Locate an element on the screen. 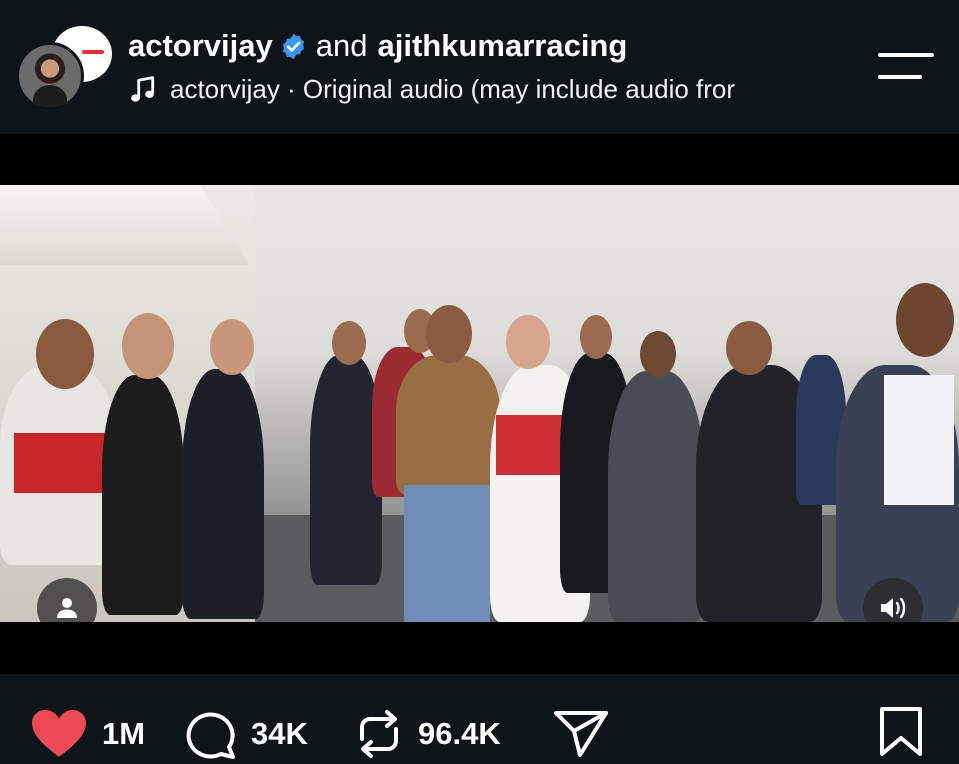 Image resolution: width=959 pixels, height=764 pixels. repost-count: 96.4K is located at coordinates (459, 733).